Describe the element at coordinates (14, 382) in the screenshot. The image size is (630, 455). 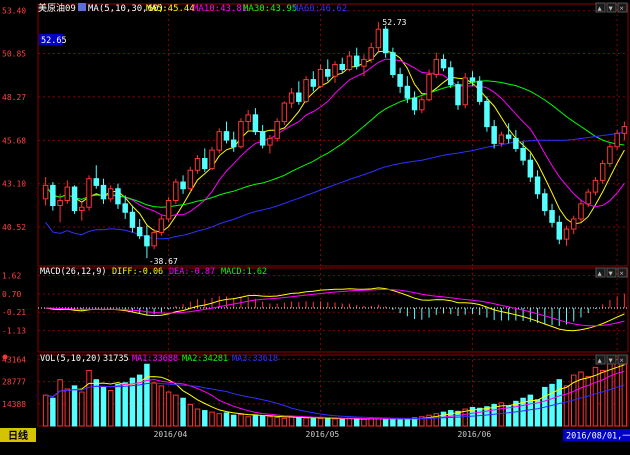
I see `vol-tick-label: 28777` at that location.